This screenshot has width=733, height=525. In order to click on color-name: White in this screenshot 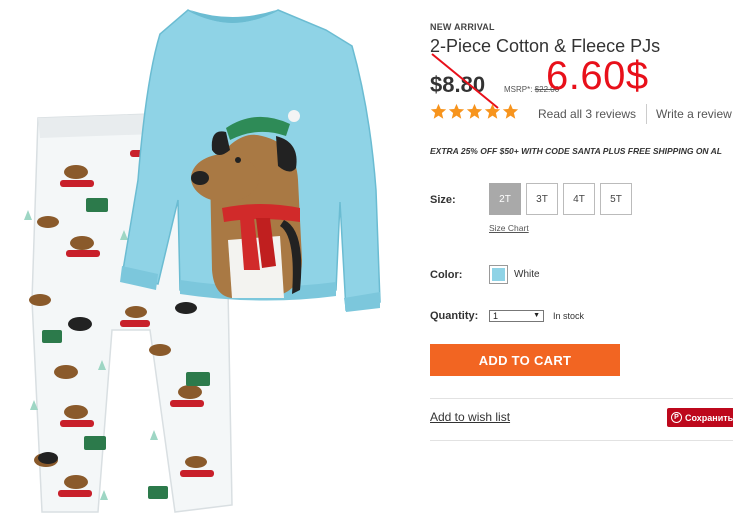, I will do `click(527, 274)`.